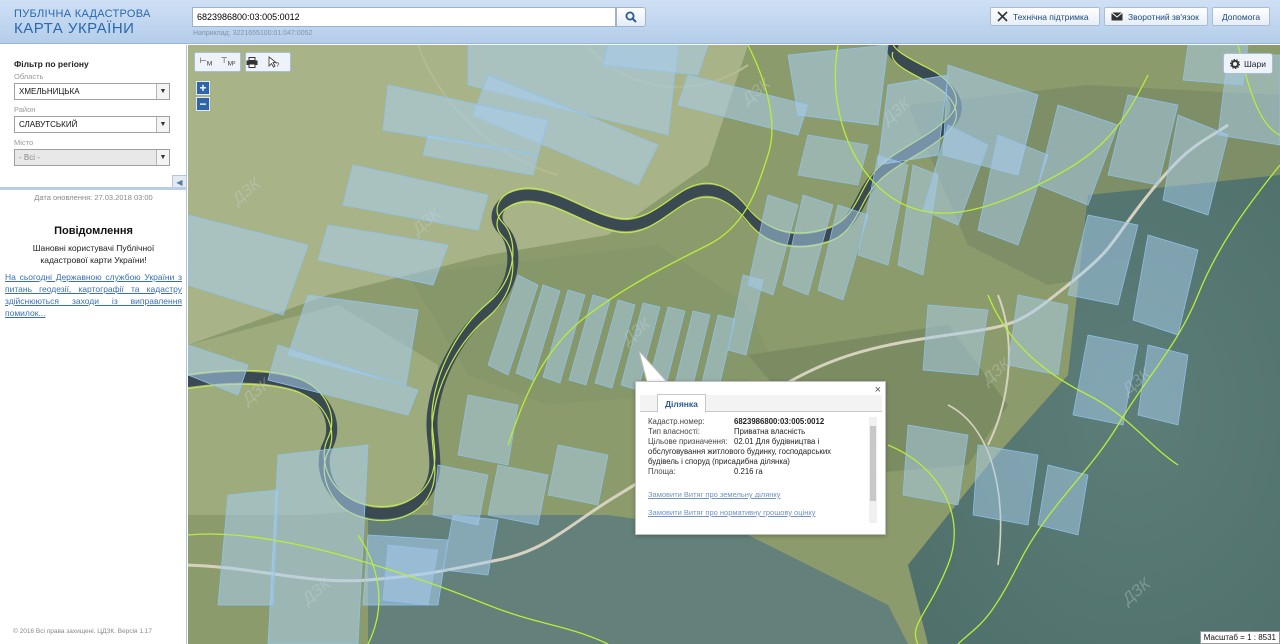  What do you see at coordinates (252, 62) in the screenshot?
I see `print-icon` at bounding box center [252, 62].